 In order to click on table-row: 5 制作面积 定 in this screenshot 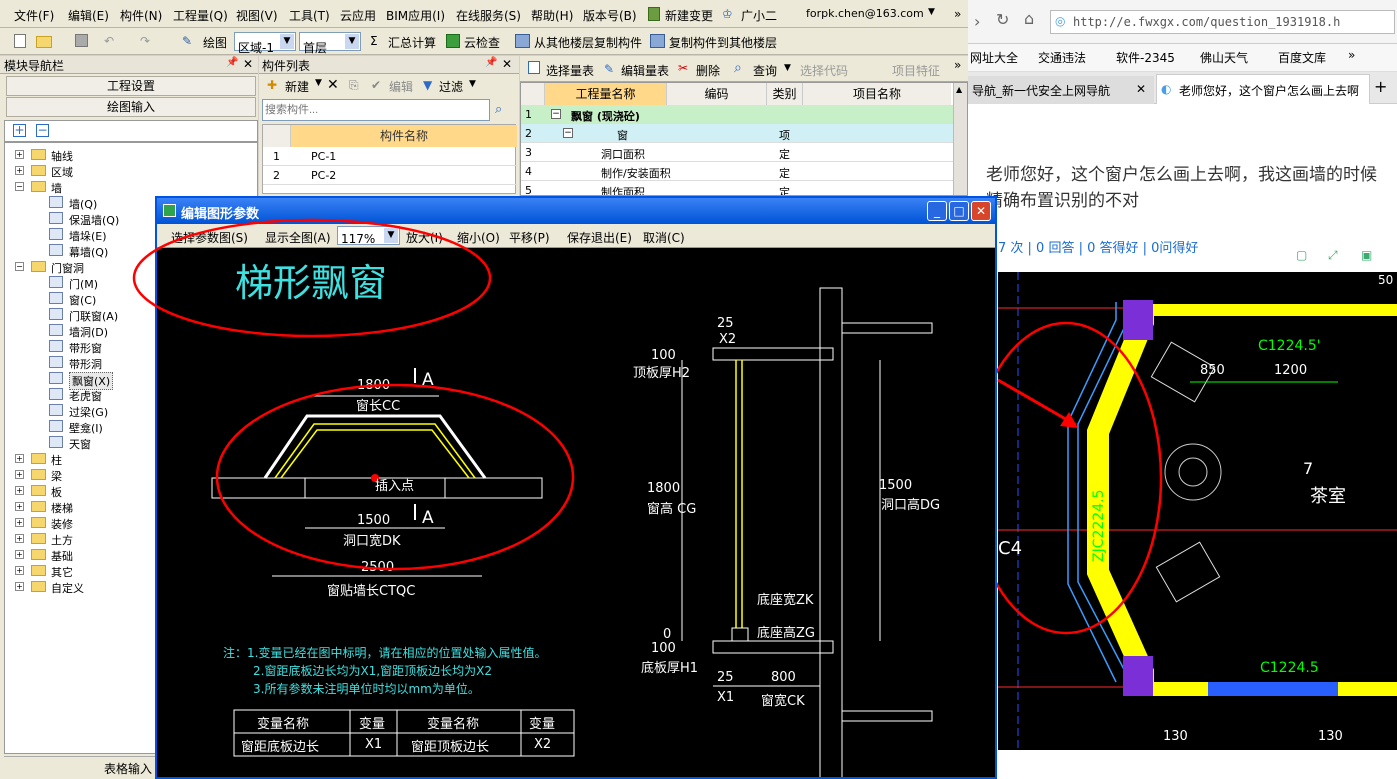, I will do `click(737, 188)`.